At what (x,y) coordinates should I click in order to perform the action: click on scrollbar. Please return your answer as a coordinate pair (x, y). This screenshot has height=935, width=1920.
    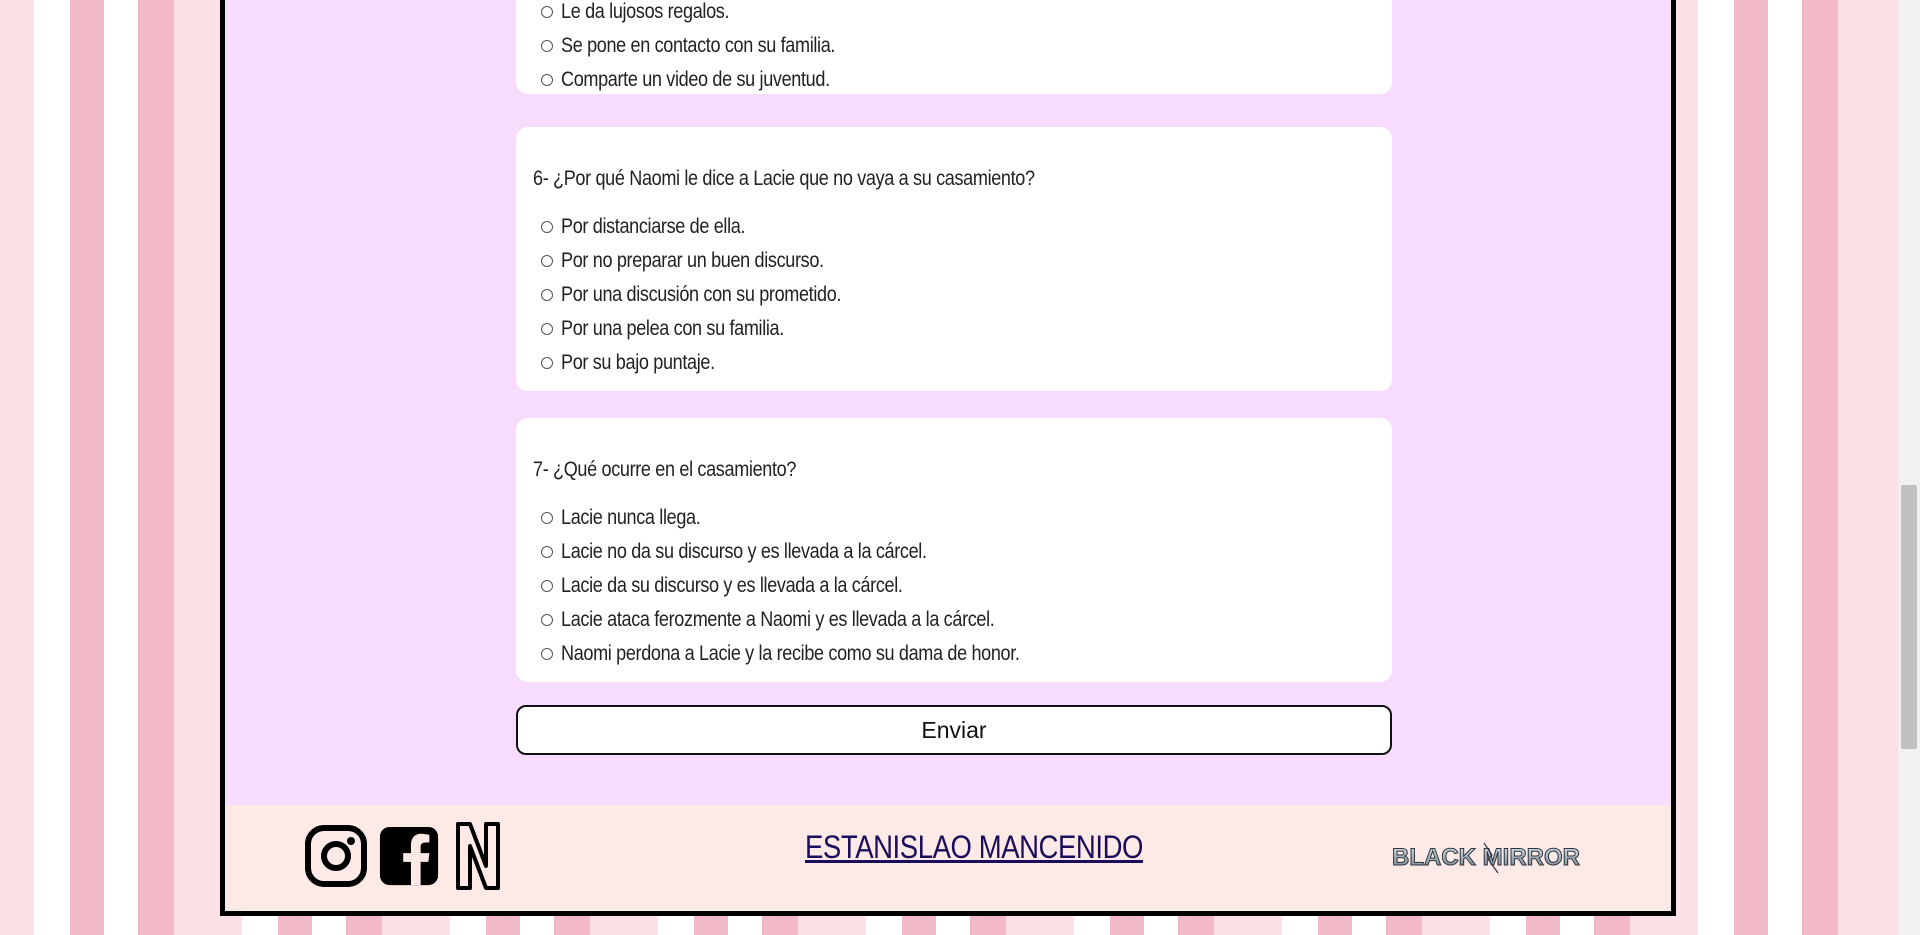
    Looking at the image, I should click on (1909, 467).